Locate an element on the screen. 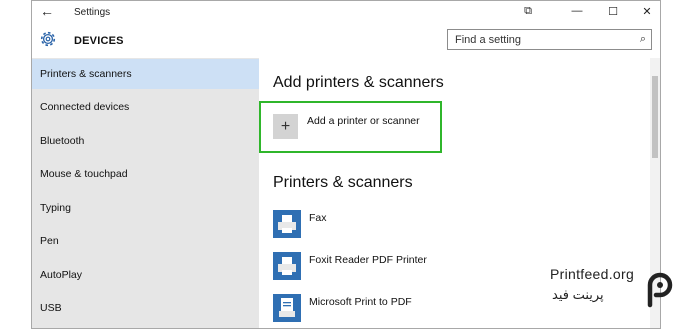 This screenshot has height=332, width=694. device-name: Foxit Reader PDF Printer is located at coordinates (368, 260).